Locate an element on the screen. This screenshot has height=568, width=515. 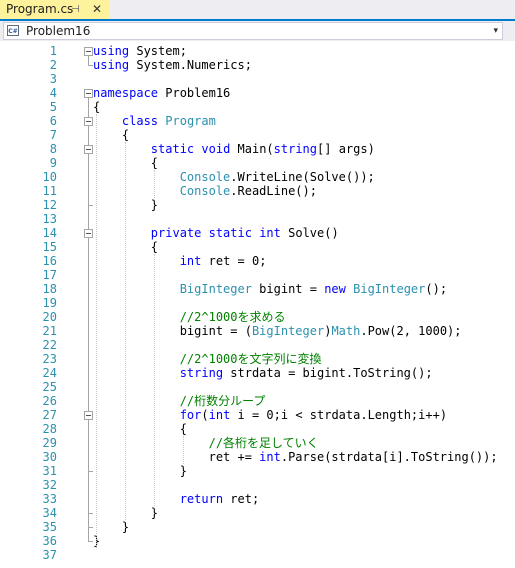
code-line: 13 is located at coordinates (257, 219).